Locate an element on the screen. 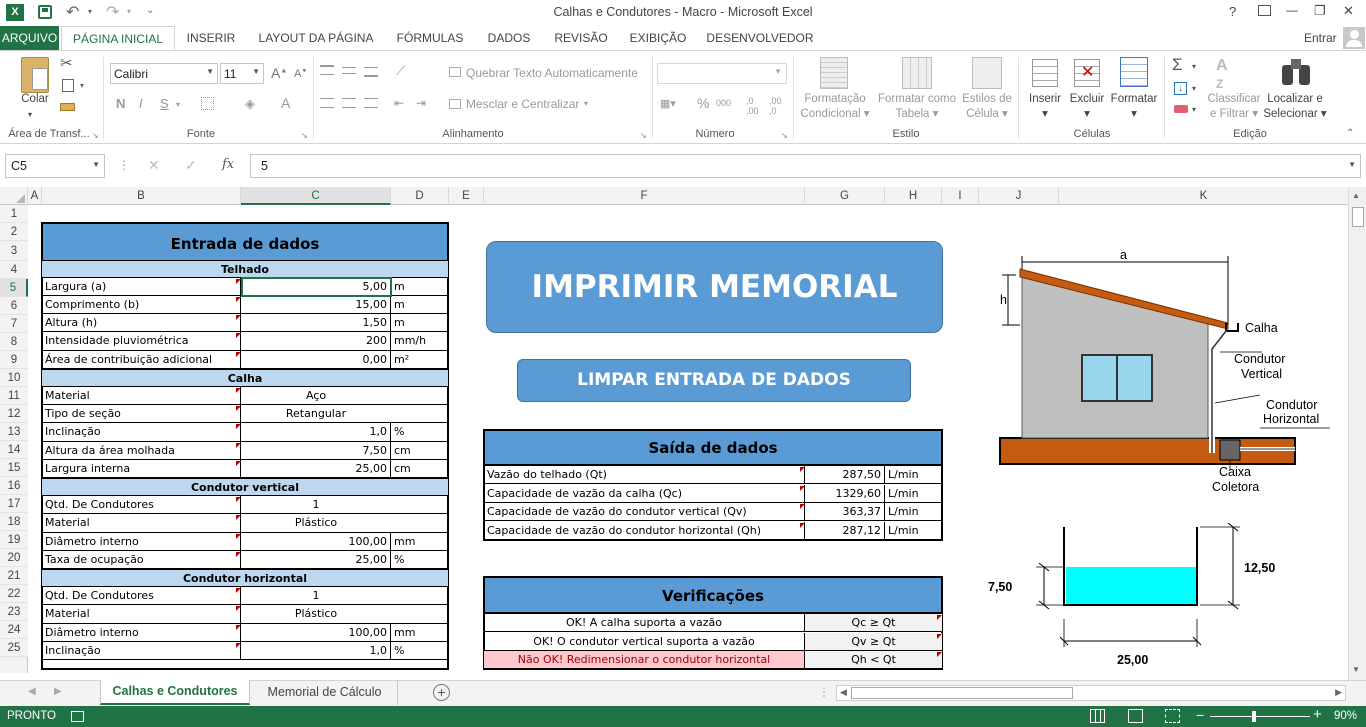  copy-dropdown-icon: ▾ is located at coordinates (82, 85).